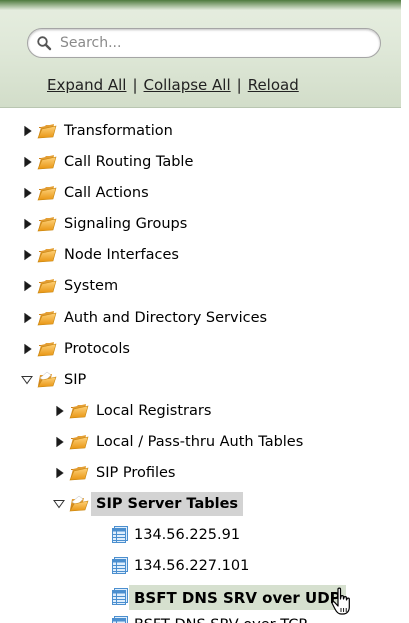 The image size is (409, 623). I want to click on tree-item-protocols: Protocols, so click(76, 349).